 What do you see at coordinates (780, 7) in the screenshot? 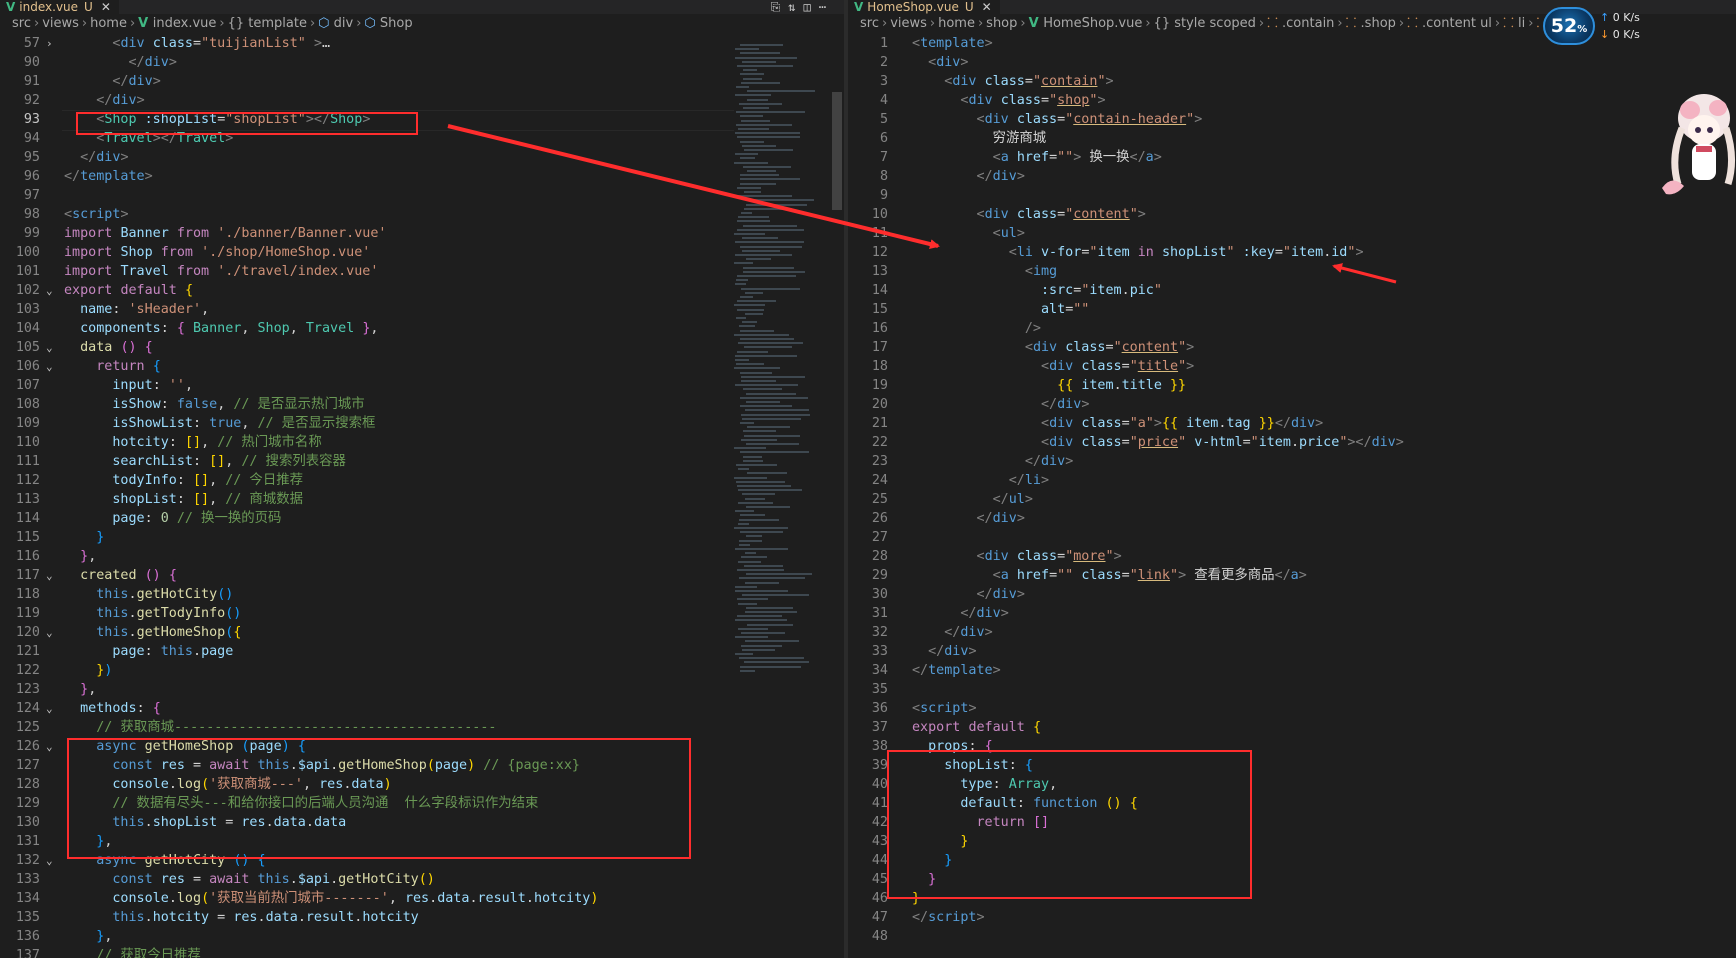
I see `open-changes-icon: ⎘` at bounding box center [780, 7].